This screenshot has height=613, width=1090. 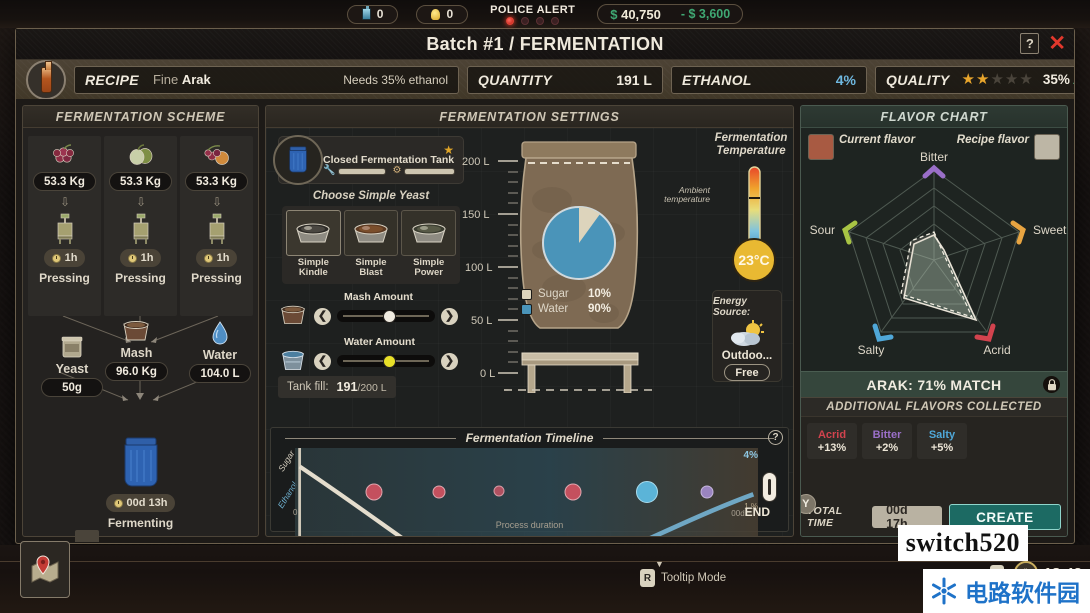 I want to click on lock-glyph, so click(x=1051, y=384).